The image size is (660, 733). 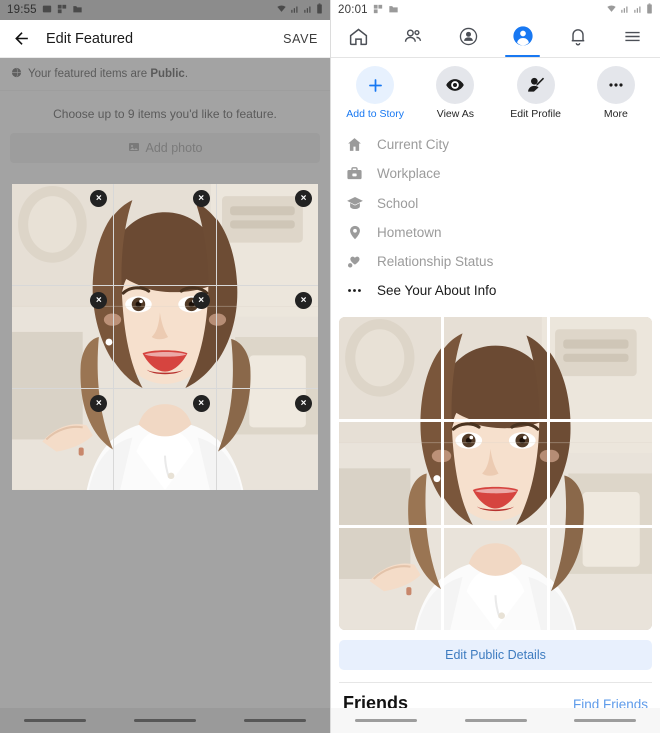 What do you see at coordinates (354, 261) in the screenshot?
I see `hearts-icon` at bounding box center [354, 261].